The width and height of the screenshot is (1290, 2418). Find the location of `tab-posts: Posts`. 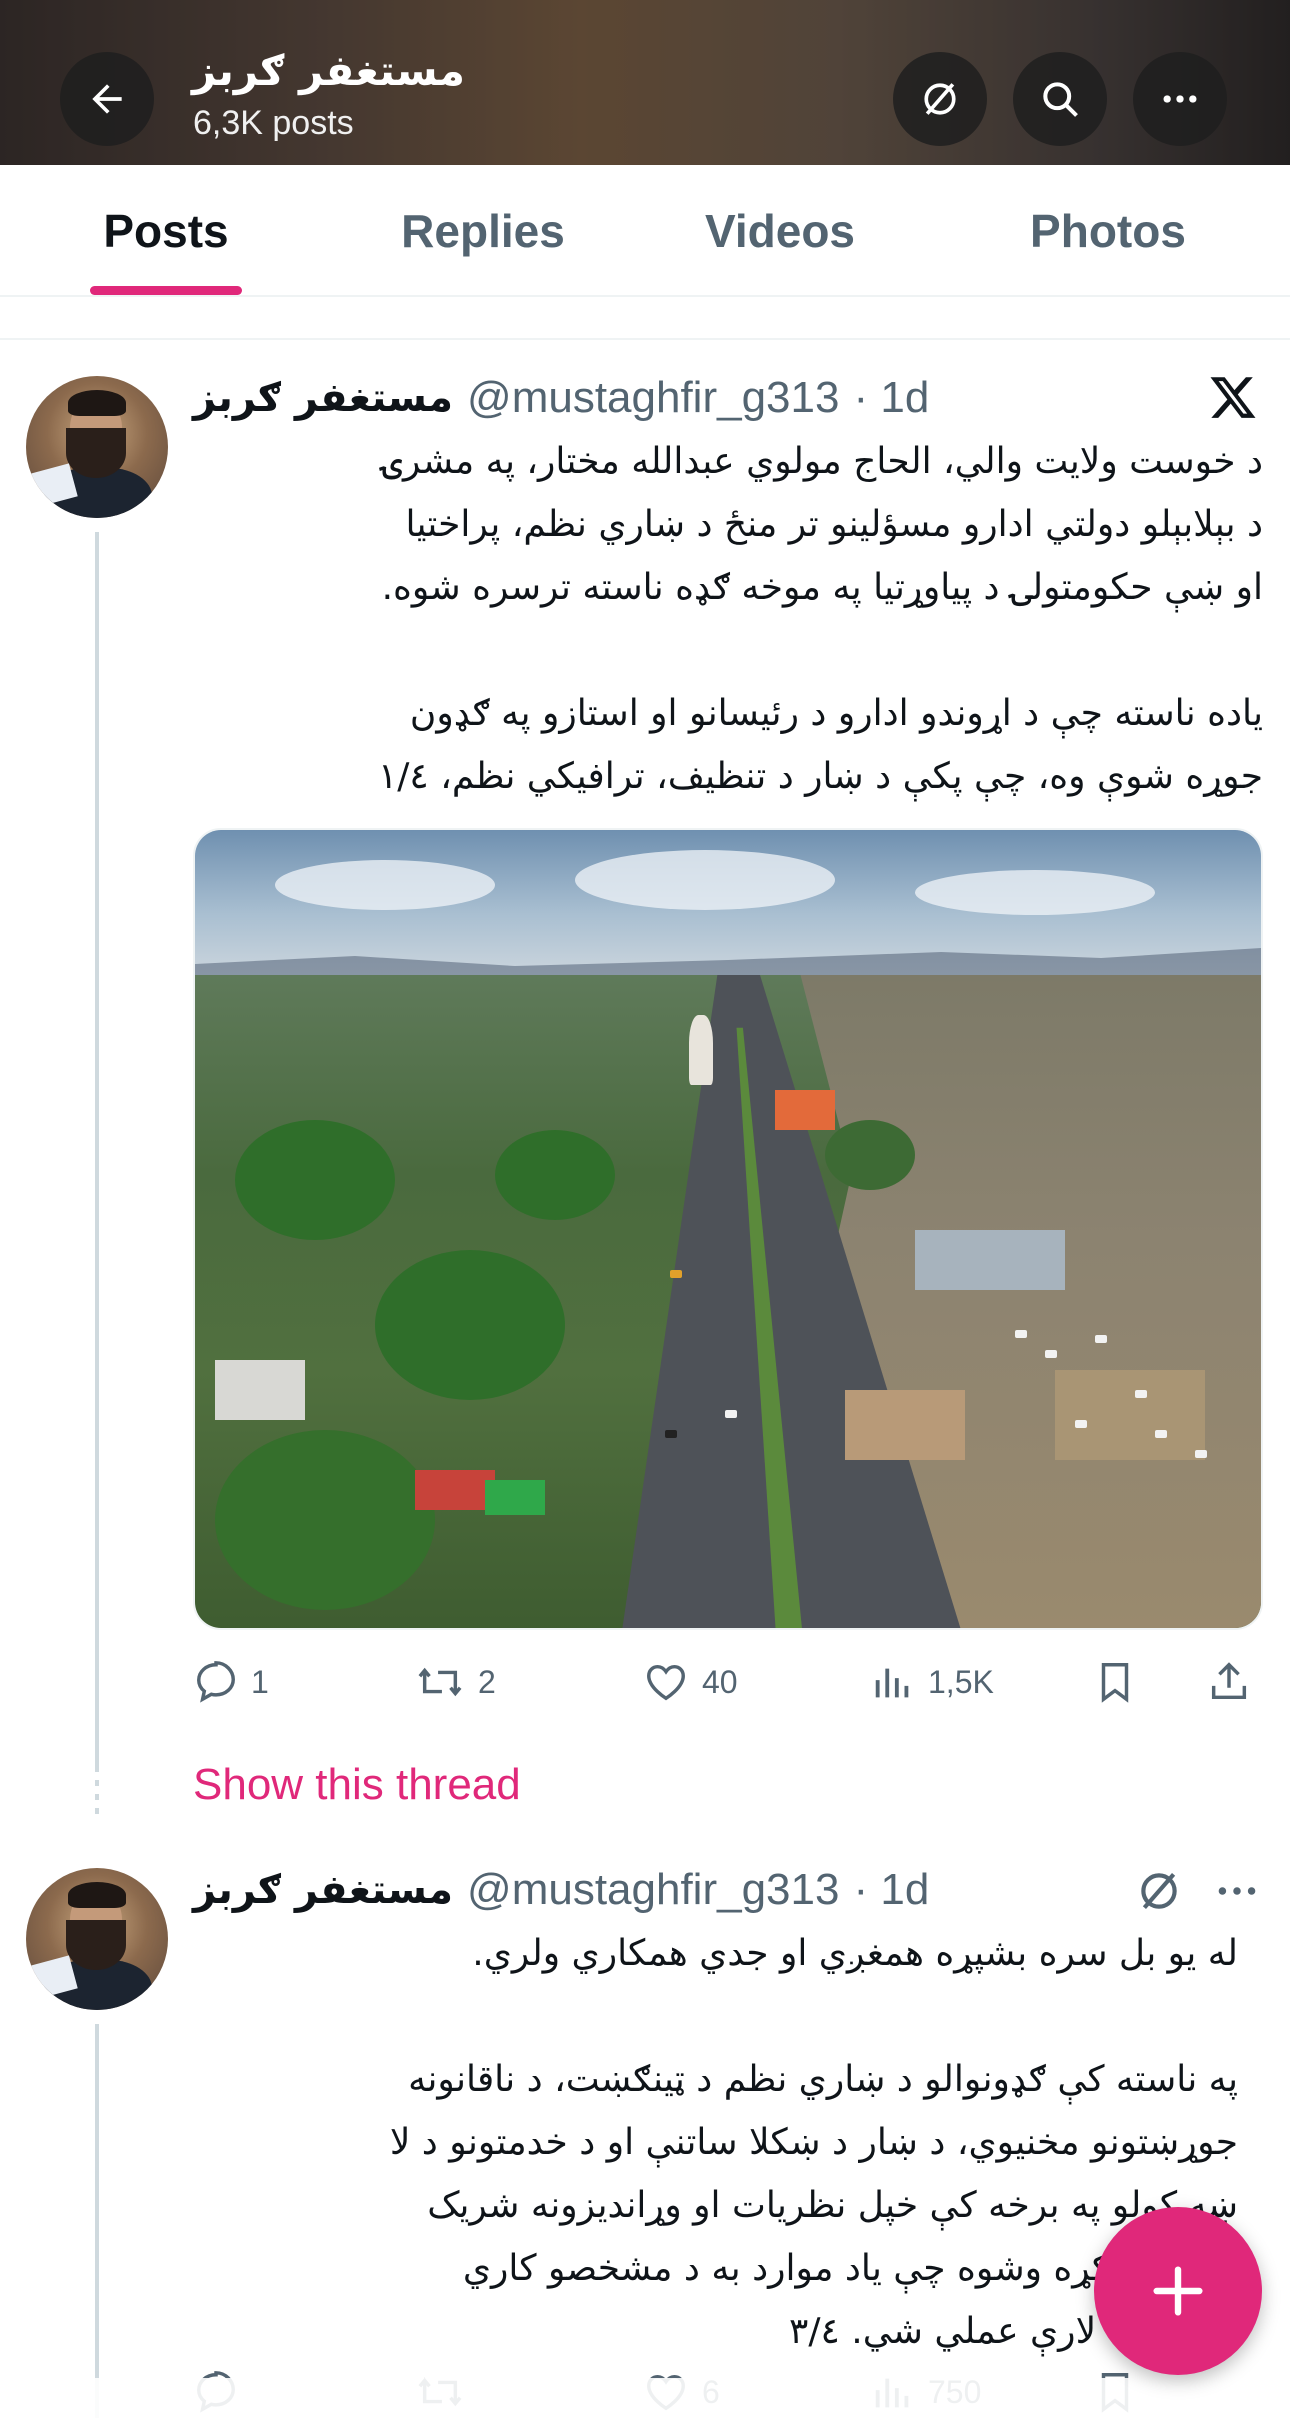

tab-posts: Posts is located at coordinates (166, 231).